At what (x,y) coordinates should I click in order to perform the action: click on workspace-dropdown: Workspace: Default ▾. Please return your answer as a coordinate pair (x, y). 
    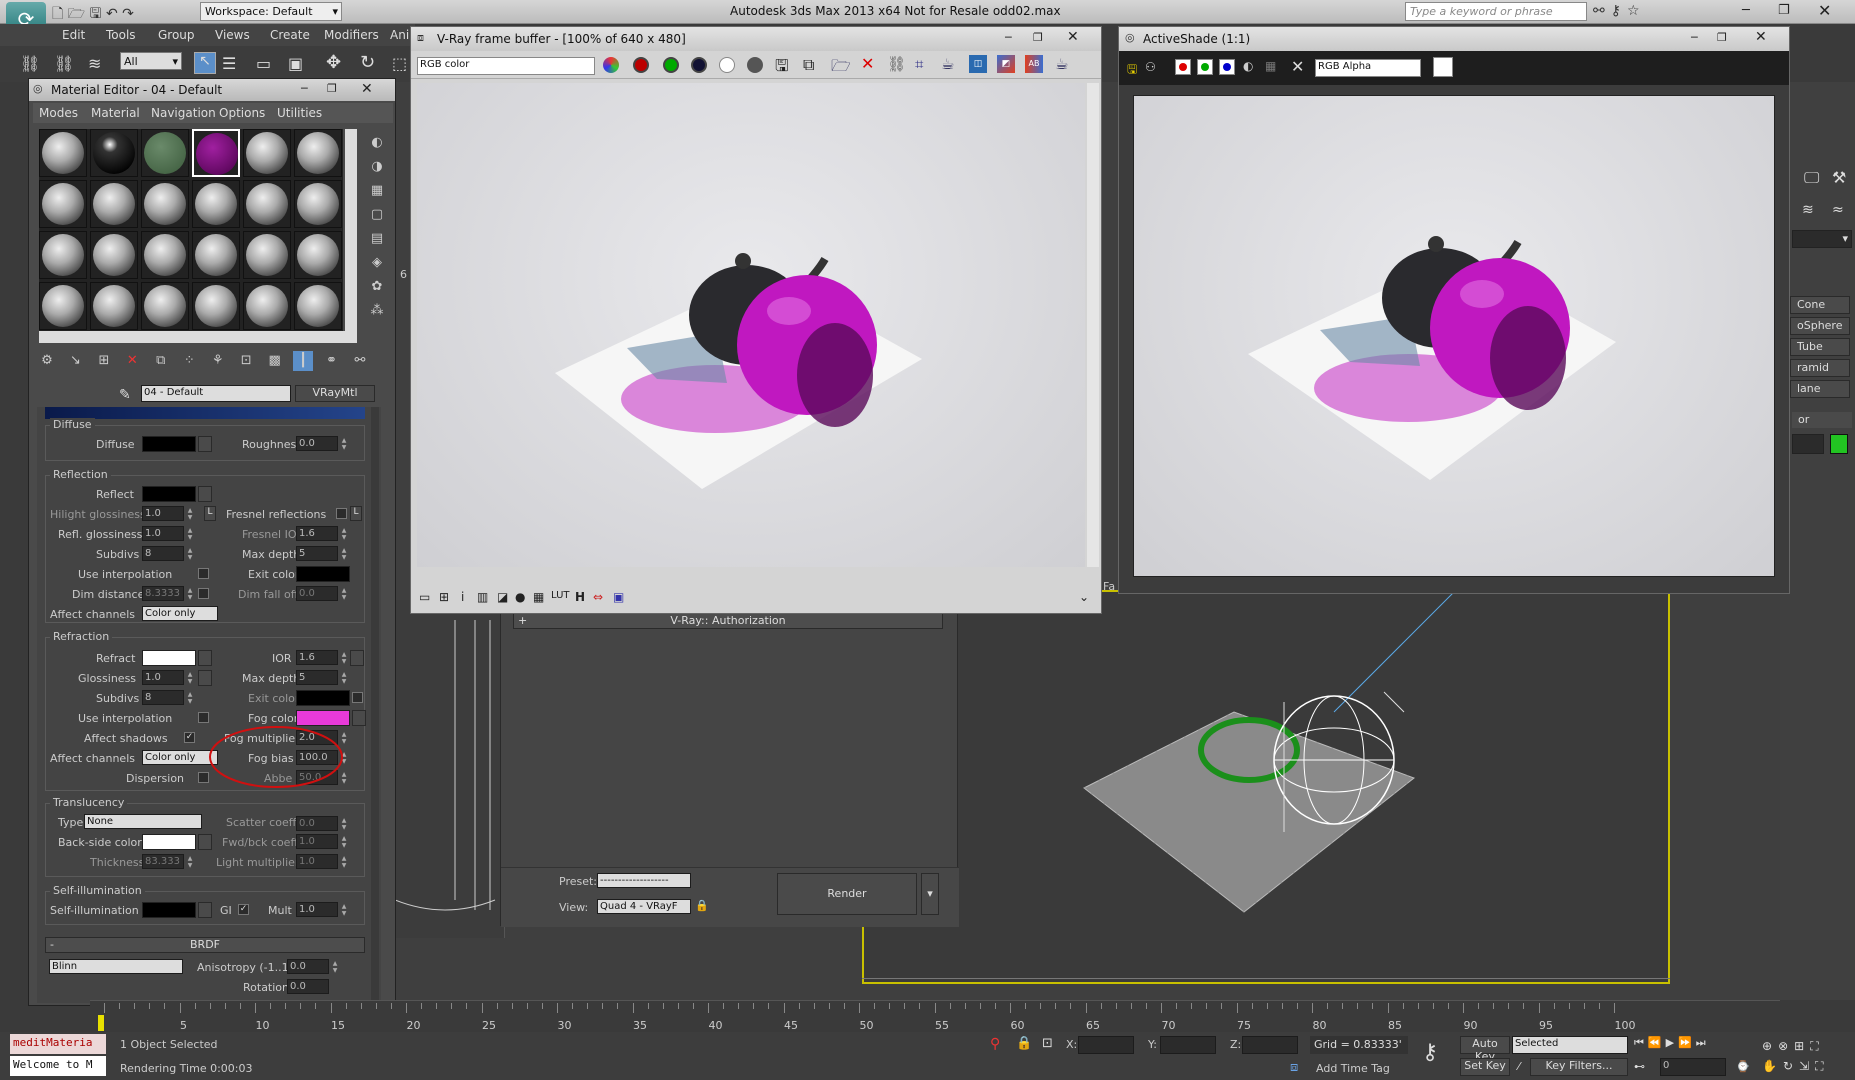
    Looking at the image, I should click on (271, 11).